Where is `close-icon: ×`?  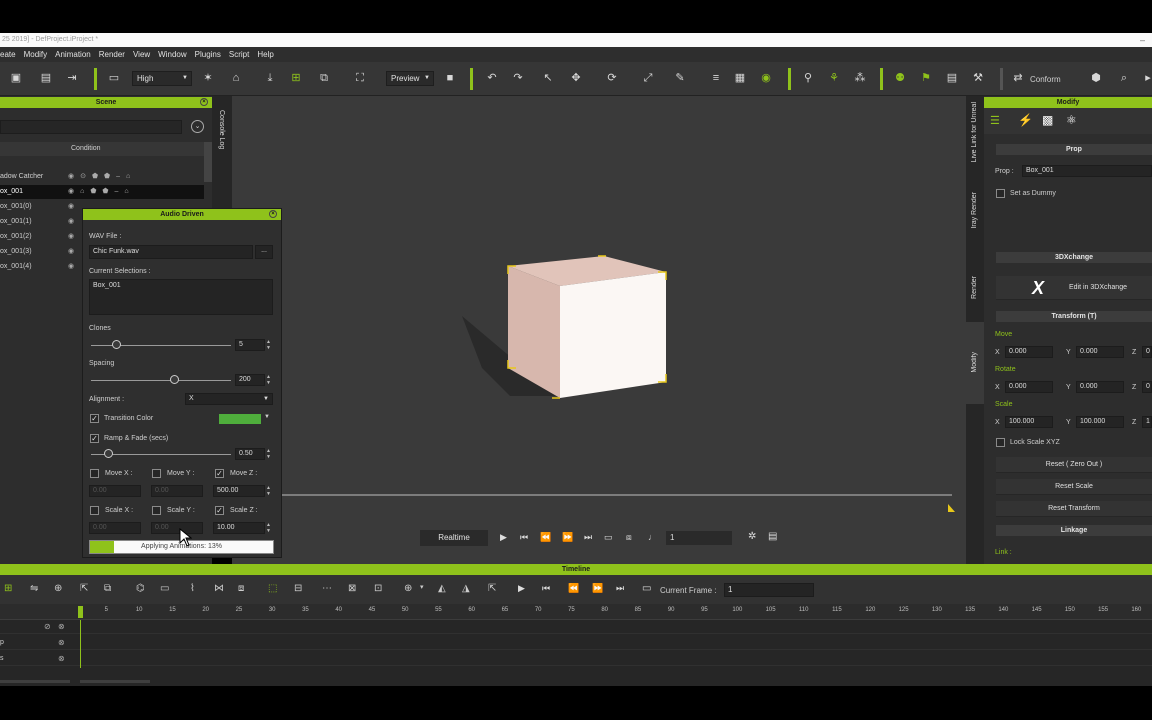
close-icon: × is located at coordinates (273, 214).